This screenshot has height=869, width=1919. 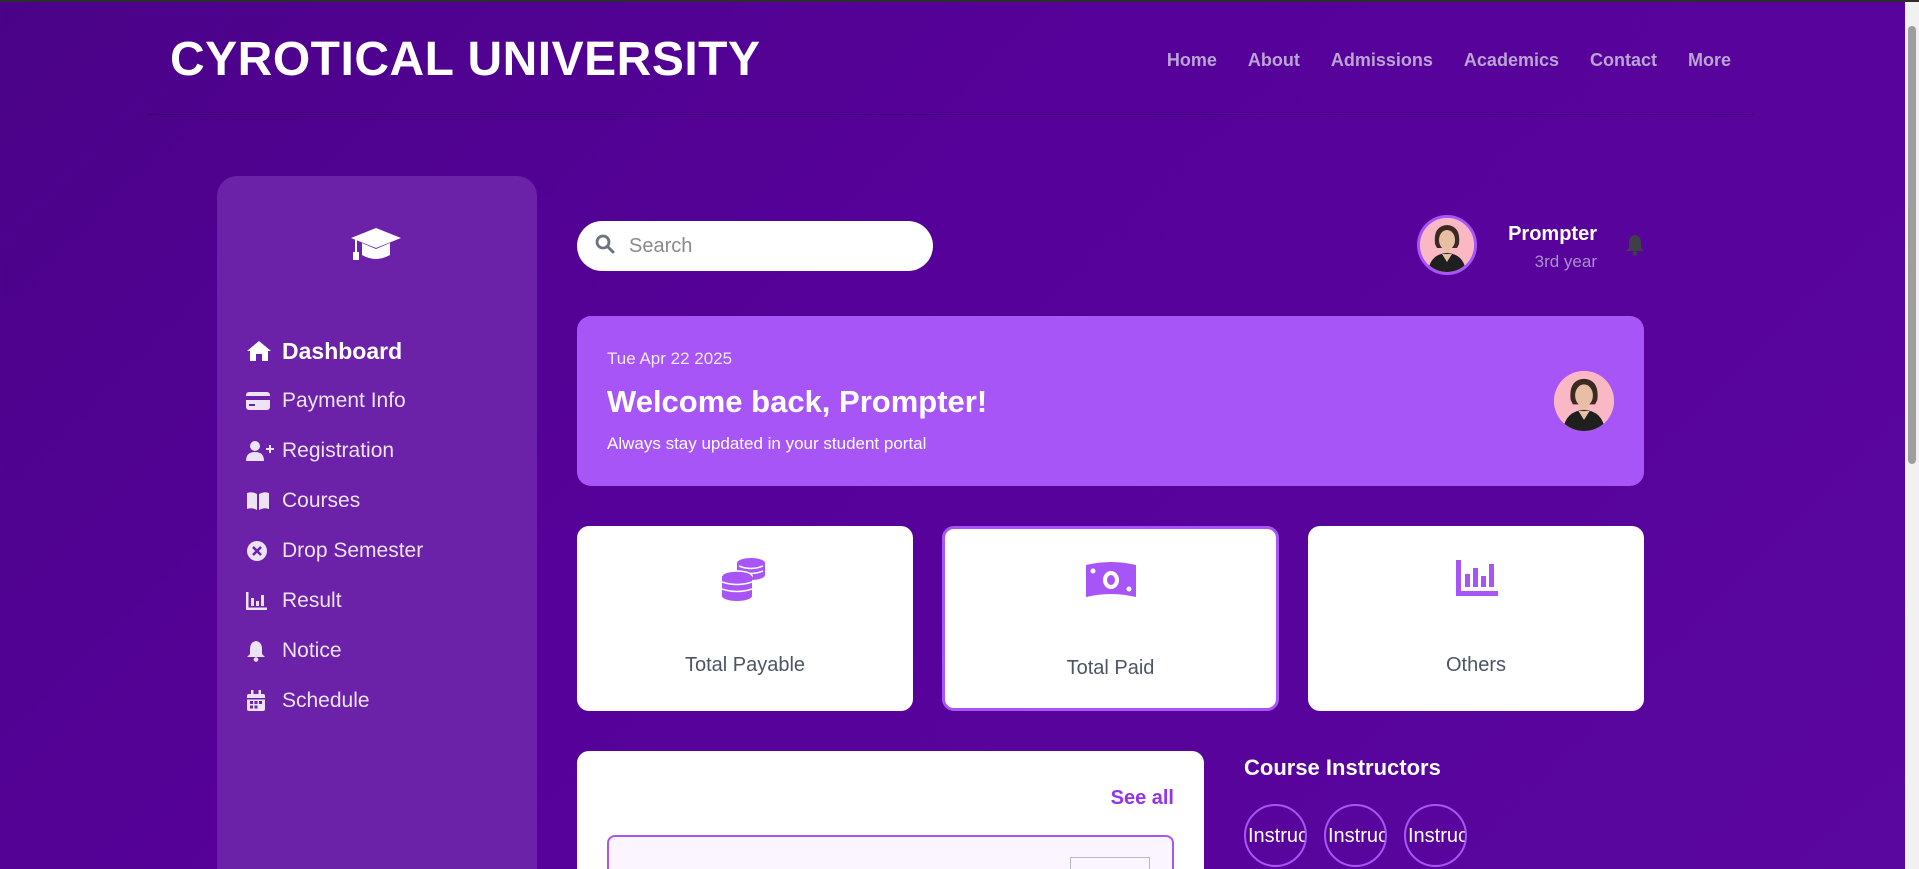 I want to click on sidebar-item-label: Result, so click(x=312, y=600).